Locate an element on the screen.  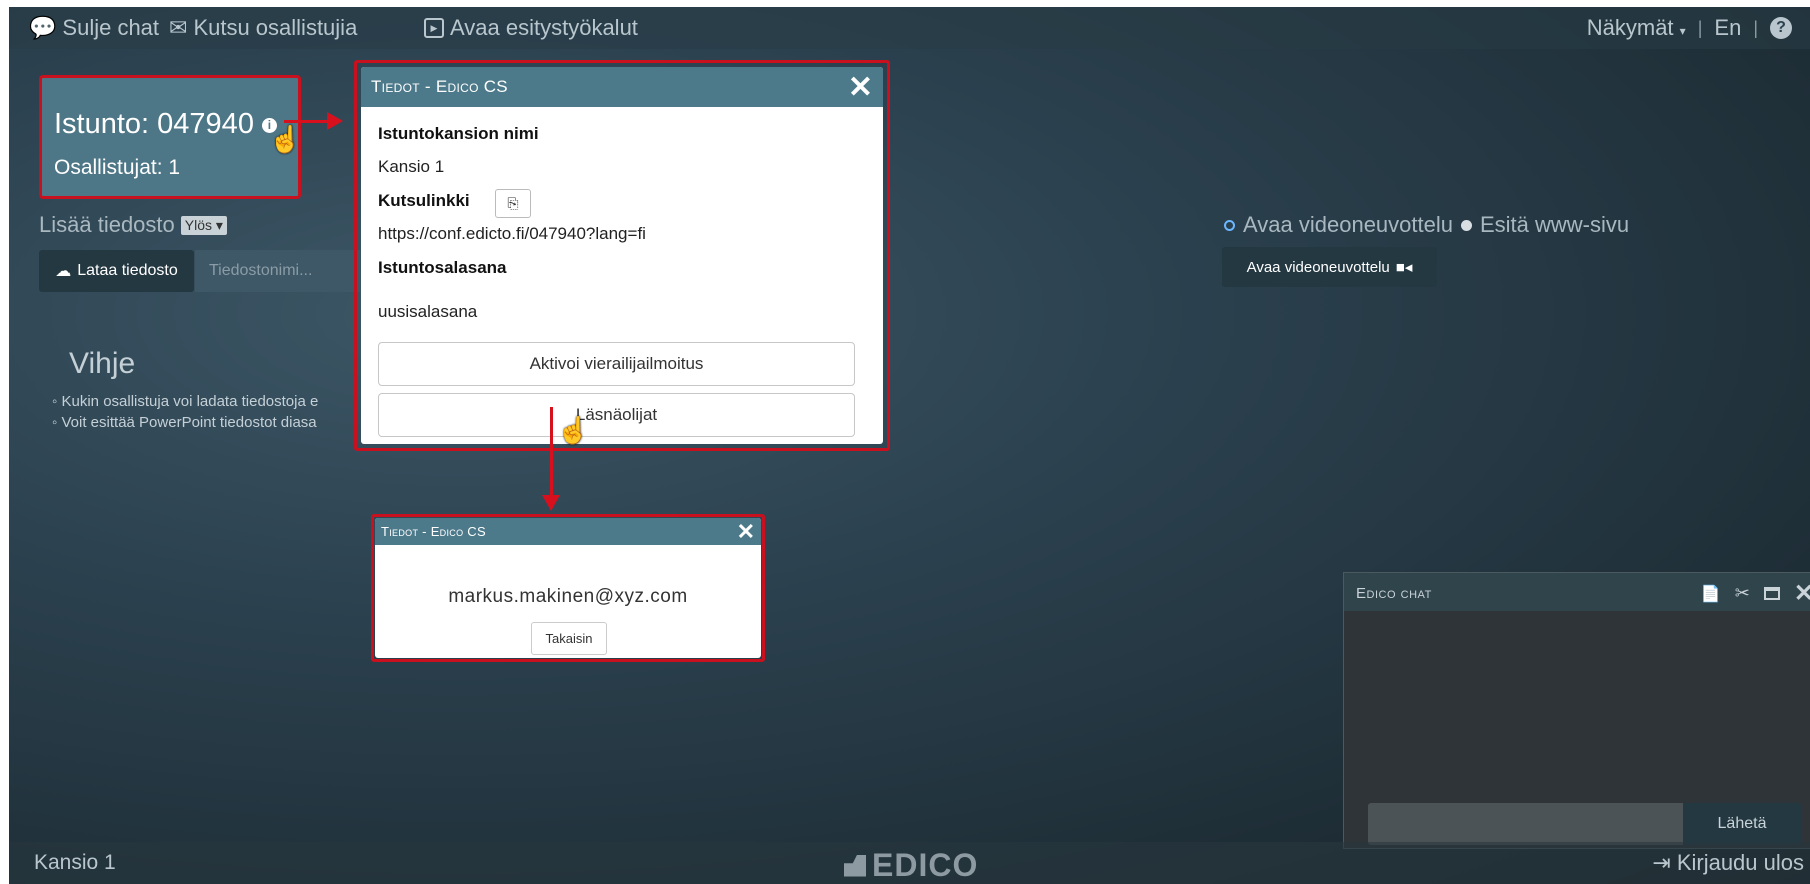
invite-link-value: https://conf.edicto.fi/047940?lang=fi is located at coordinates (512, 234).